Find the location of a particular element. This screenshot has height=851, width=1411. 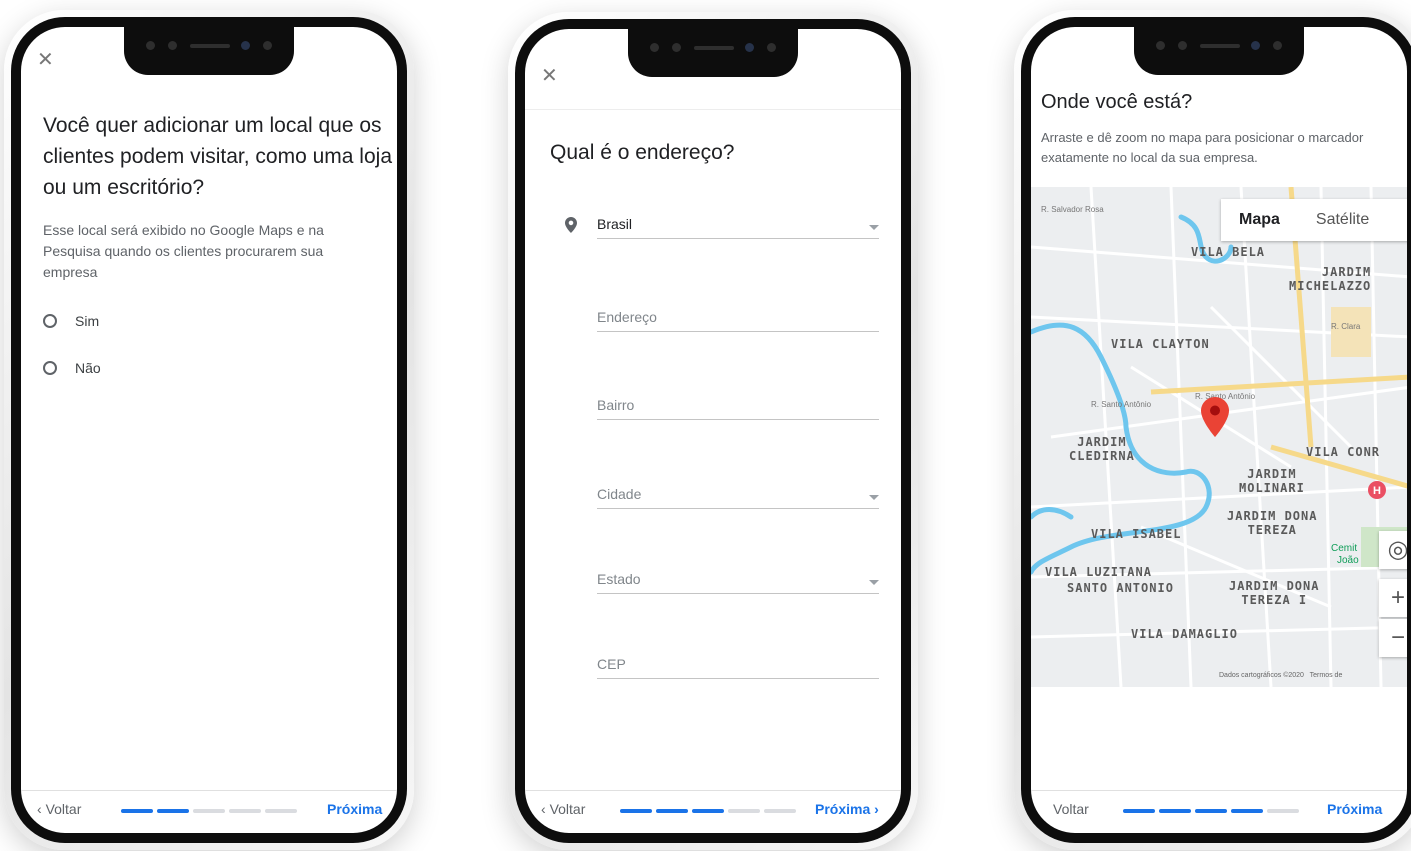

map-label: SANTO ANTONIO is located at coordinates (1120, 588).